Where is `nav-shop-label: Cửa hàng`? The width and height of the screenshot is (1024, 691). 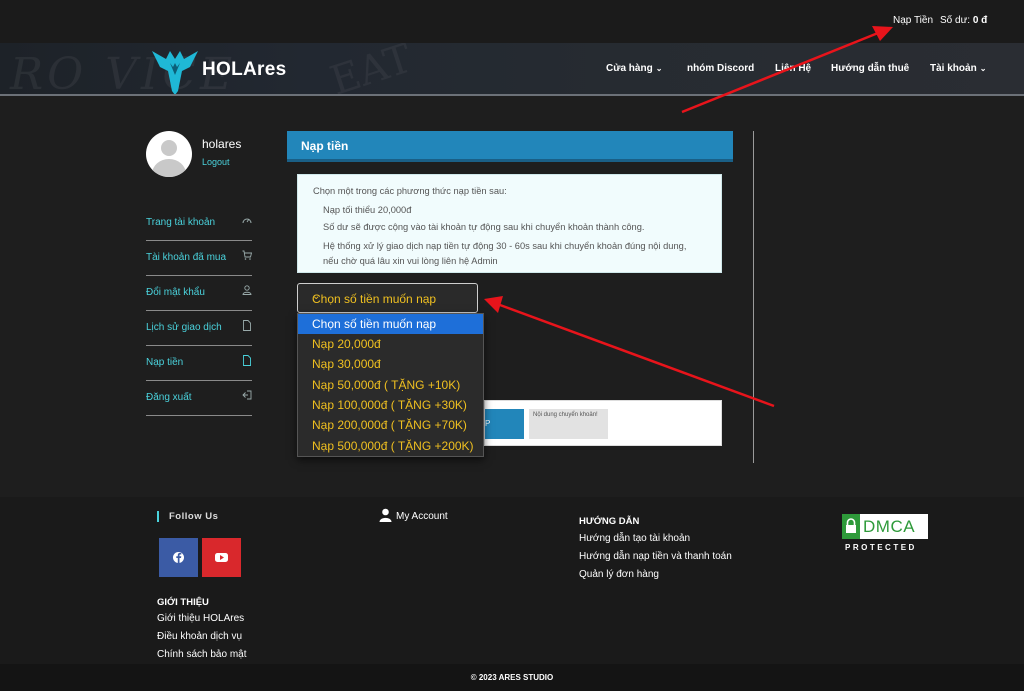 nav-shop-label: Cửa hàng is located at coordinates (629, 68).